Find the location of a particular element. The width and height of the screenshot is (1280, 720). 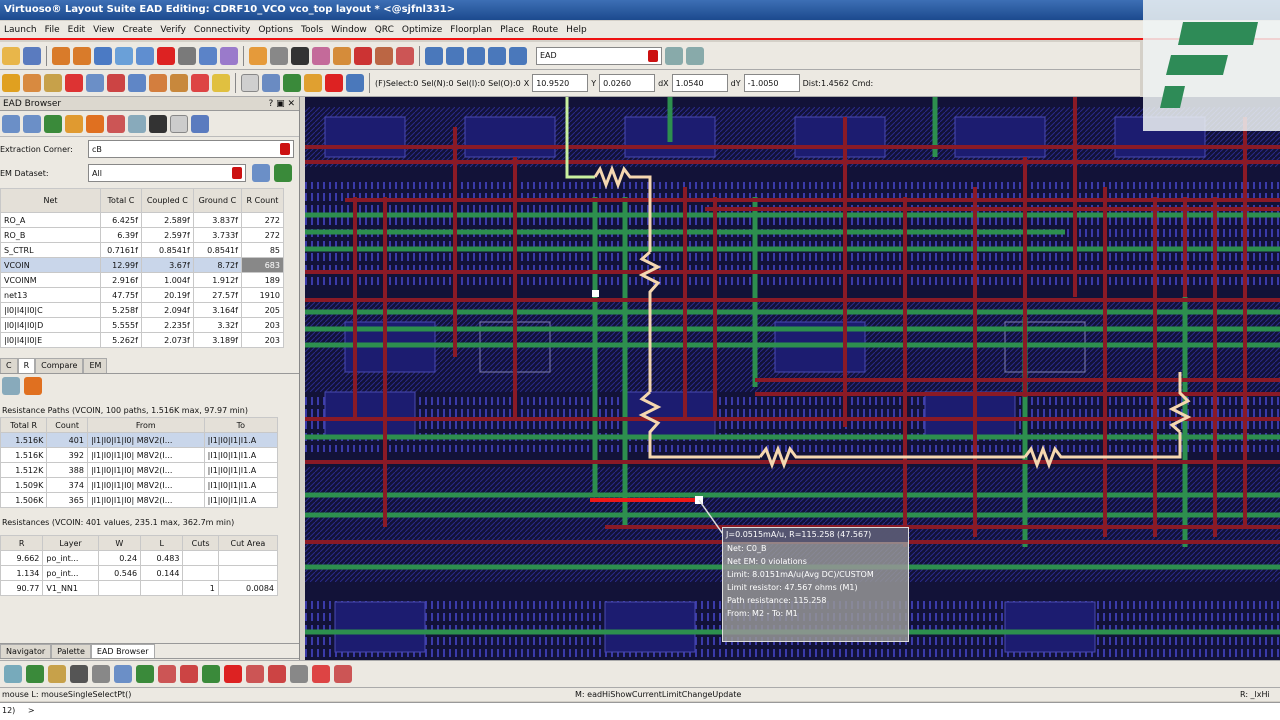

col-r: R is located at coordinates (22, 543).